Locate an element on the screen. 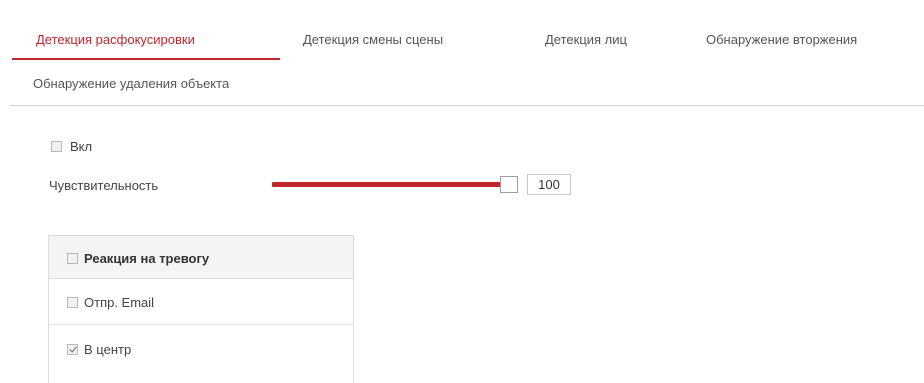  enable-checkbox is located at coordinates (56, 147).